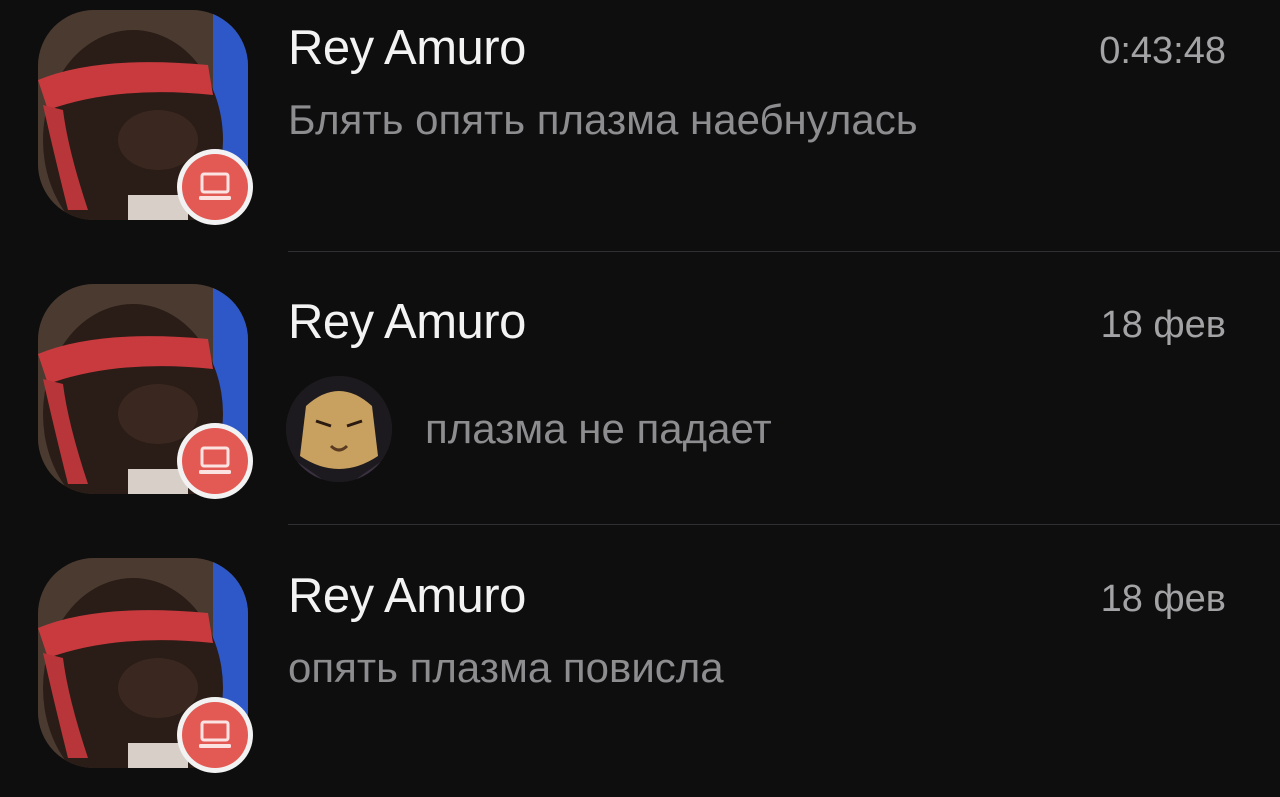  Describe the element at coordinates (1162, 51) in the screenshot. I see `message-time: 0:43:48` at that location.